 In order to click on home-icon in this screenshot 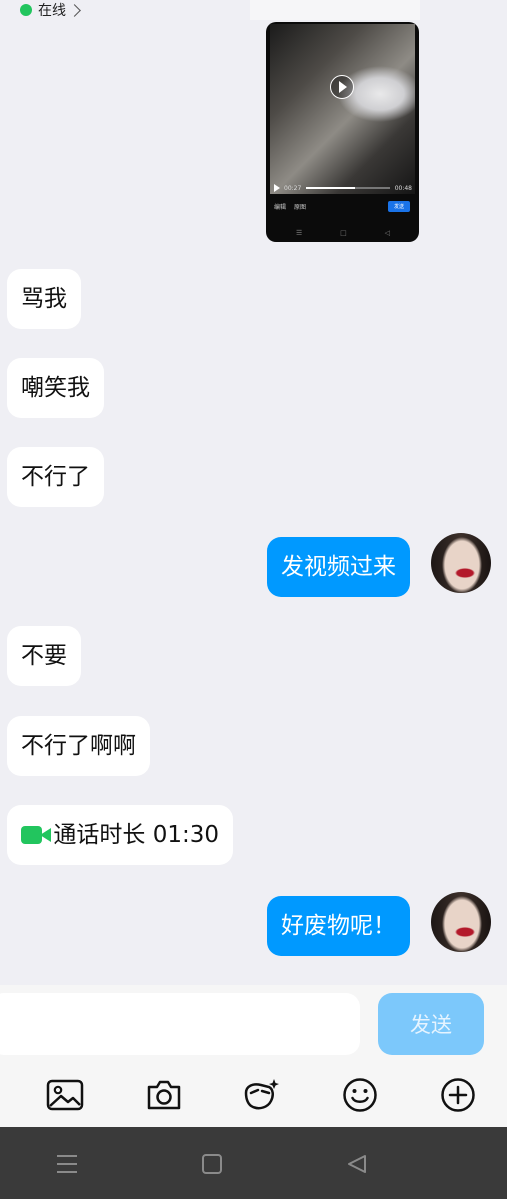, I will do `click(212, 1164)`.